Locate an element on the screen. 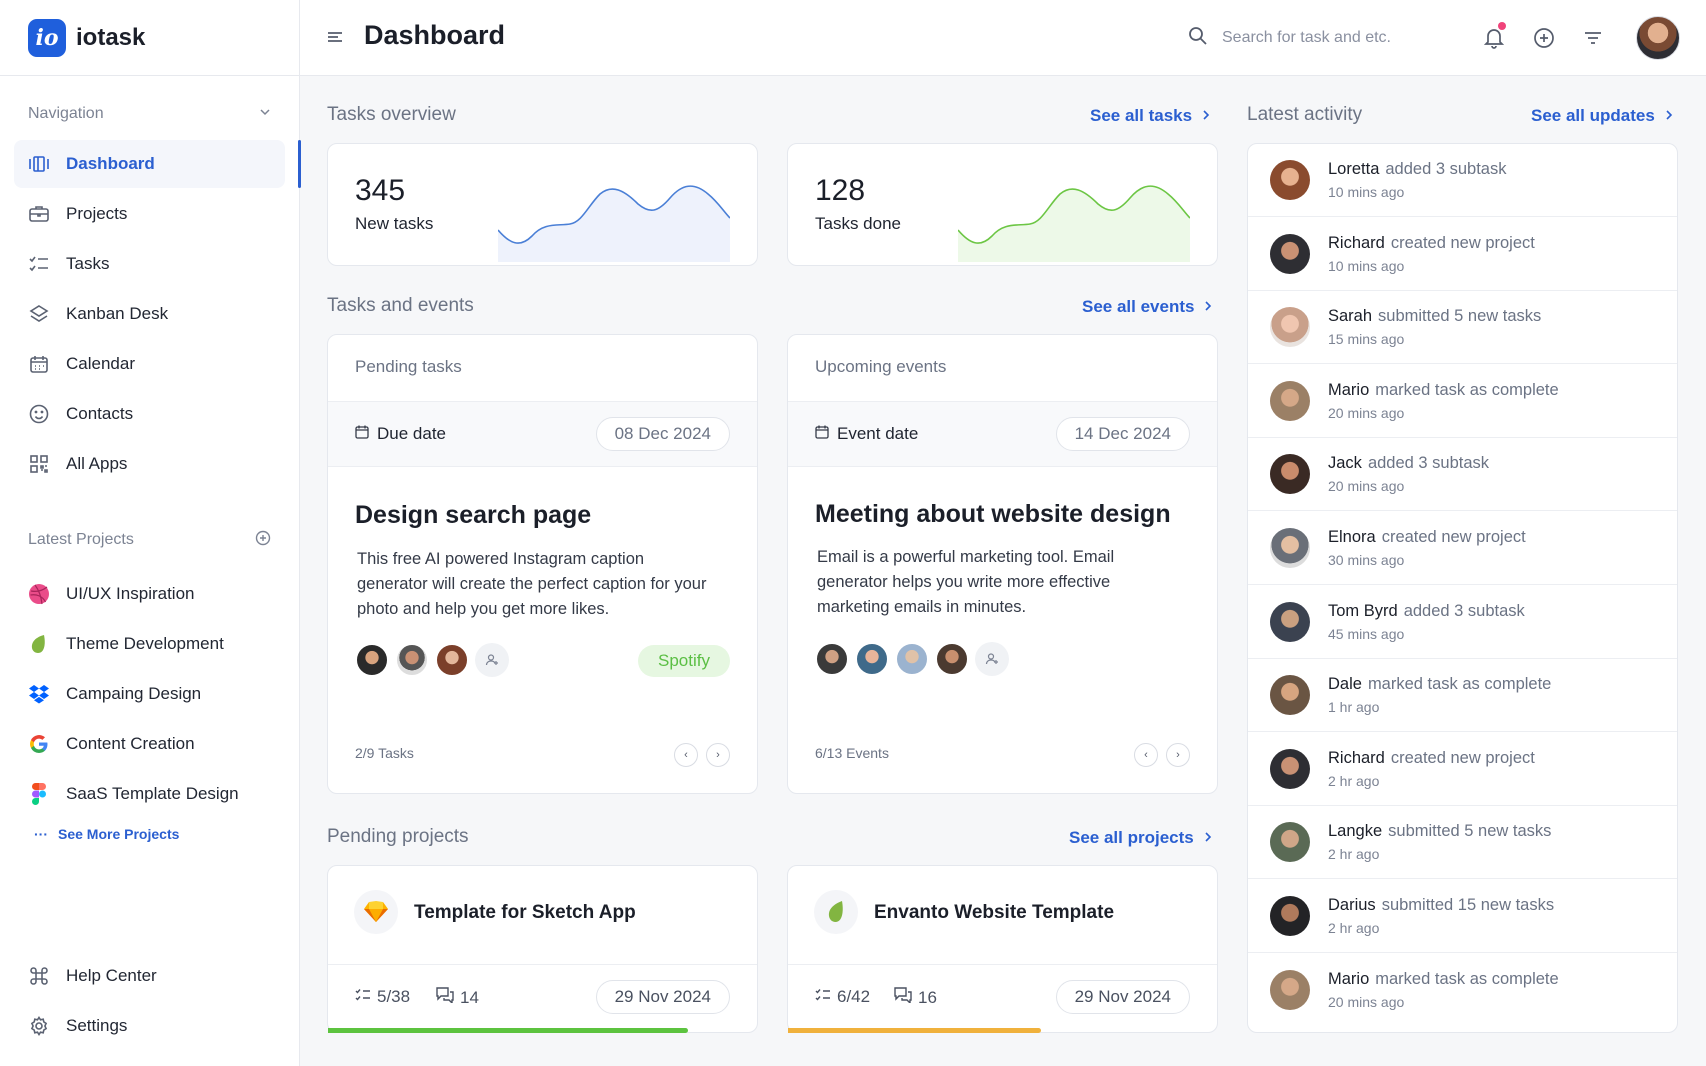 Image resolution: width=1706 pixels, height=1066 pixels. sidebar-project-theme-development: Theme Development is located at coordinates (149, 644).